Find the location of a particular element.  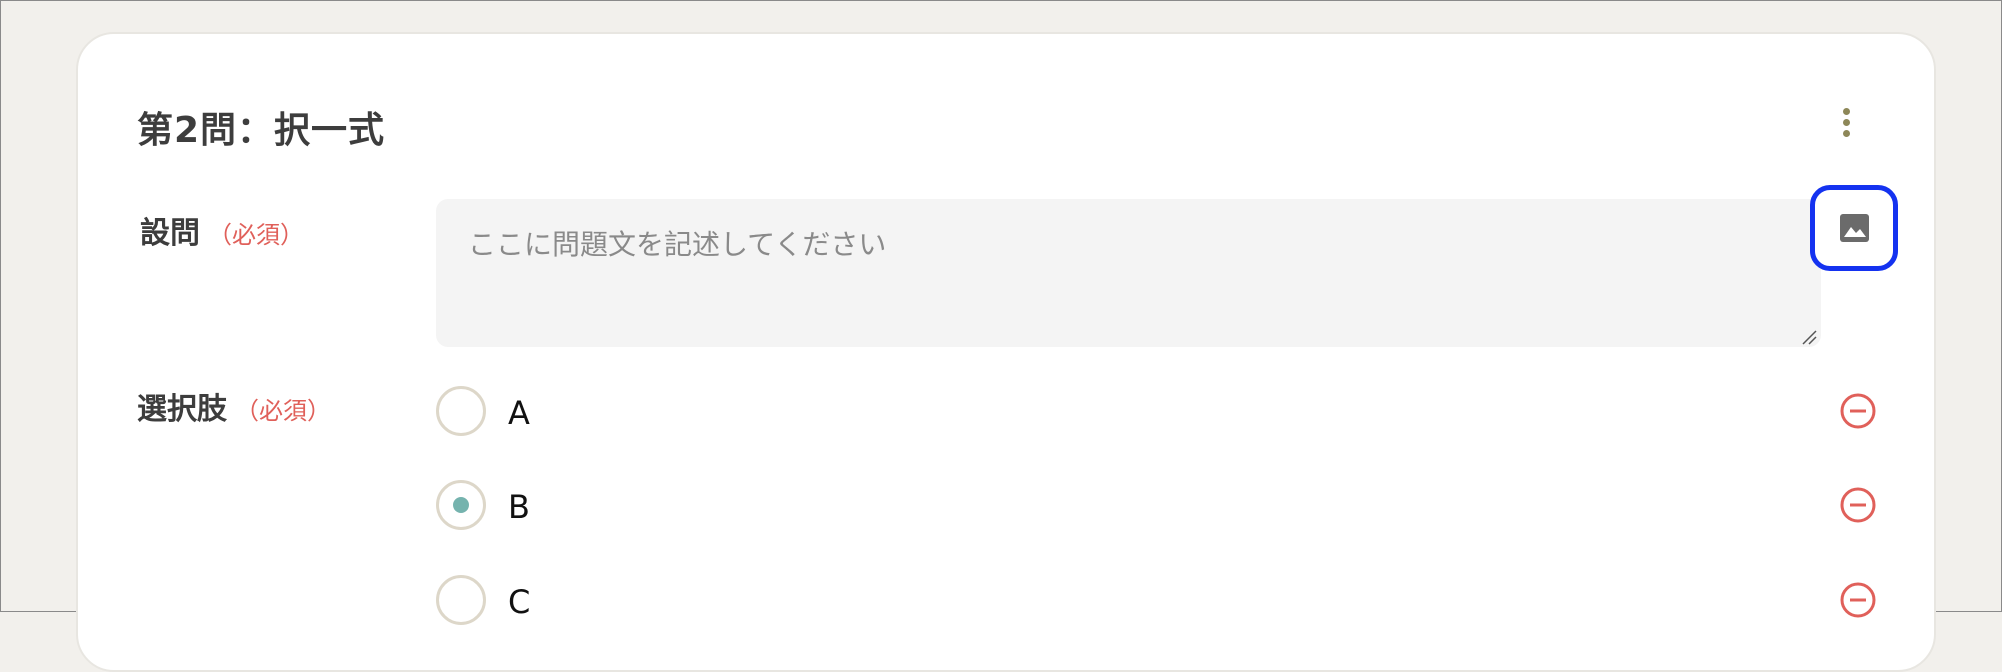

choice-label: A is located at coordinates (519, 413).